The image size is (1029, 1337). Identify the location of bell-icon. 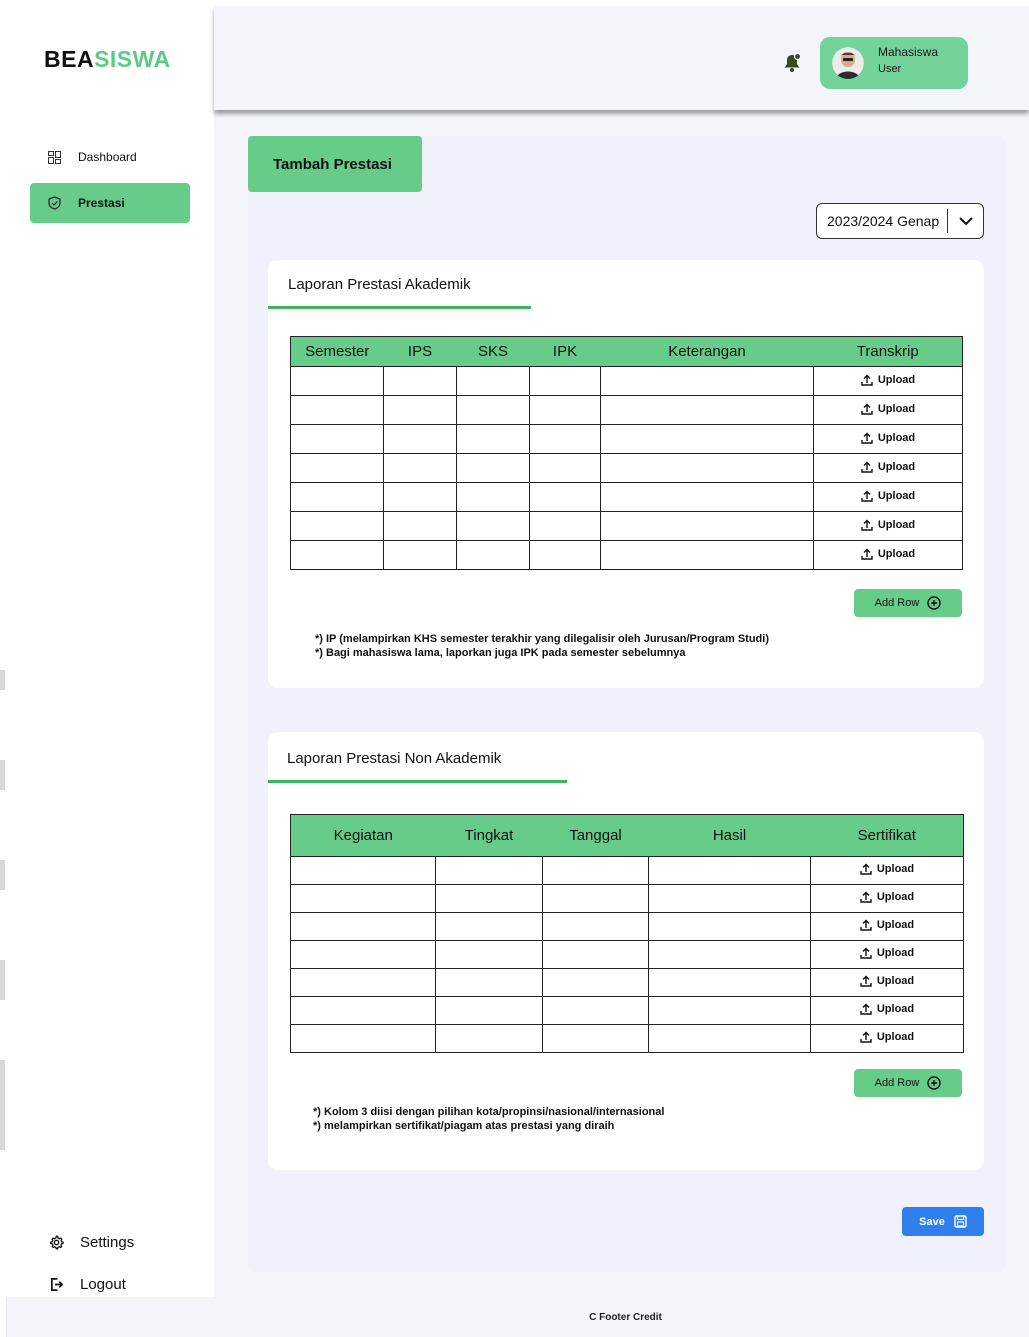
(792, 63).